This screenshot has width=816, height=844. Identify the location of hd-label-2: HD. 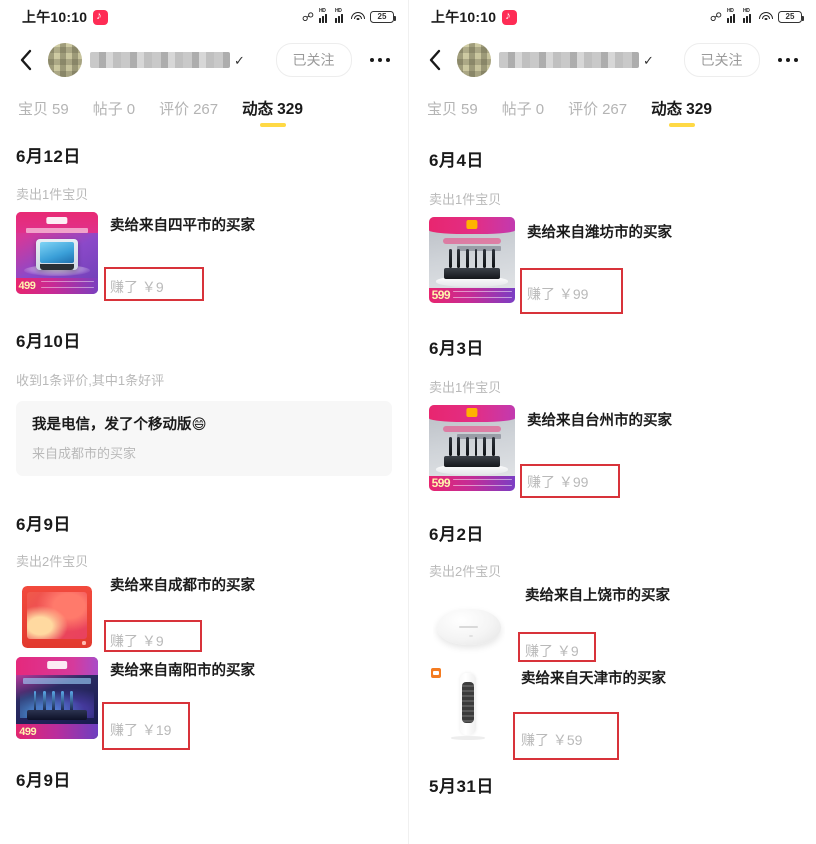
(746, 10).